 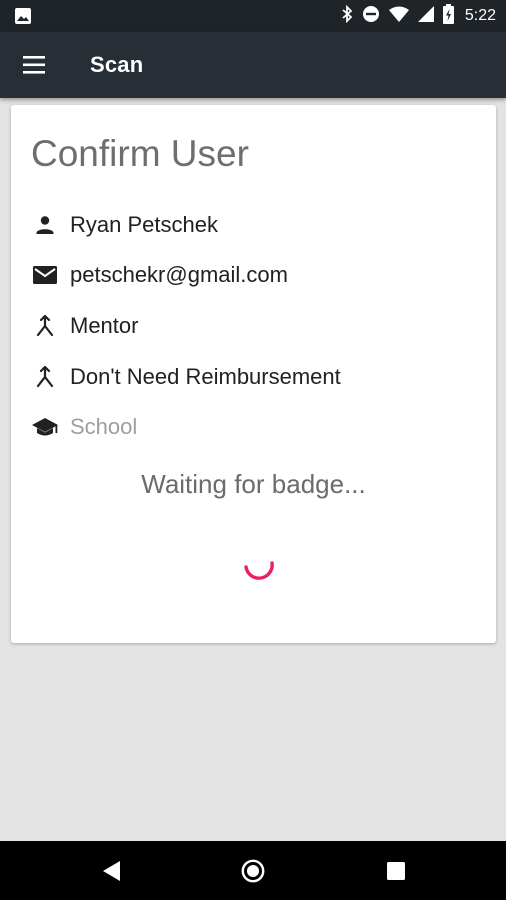 I want to click on bluetooth-icon, so click(x=347, y=16).